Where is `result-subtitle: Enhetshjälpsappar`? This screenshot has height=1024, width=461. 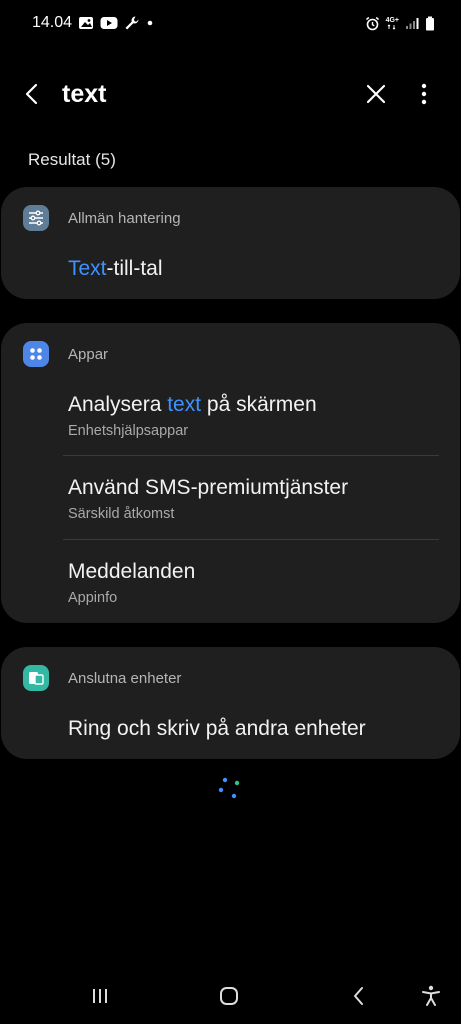
result-subtitle: Enhetshjälpsappar is located at coordinates (128, 431).